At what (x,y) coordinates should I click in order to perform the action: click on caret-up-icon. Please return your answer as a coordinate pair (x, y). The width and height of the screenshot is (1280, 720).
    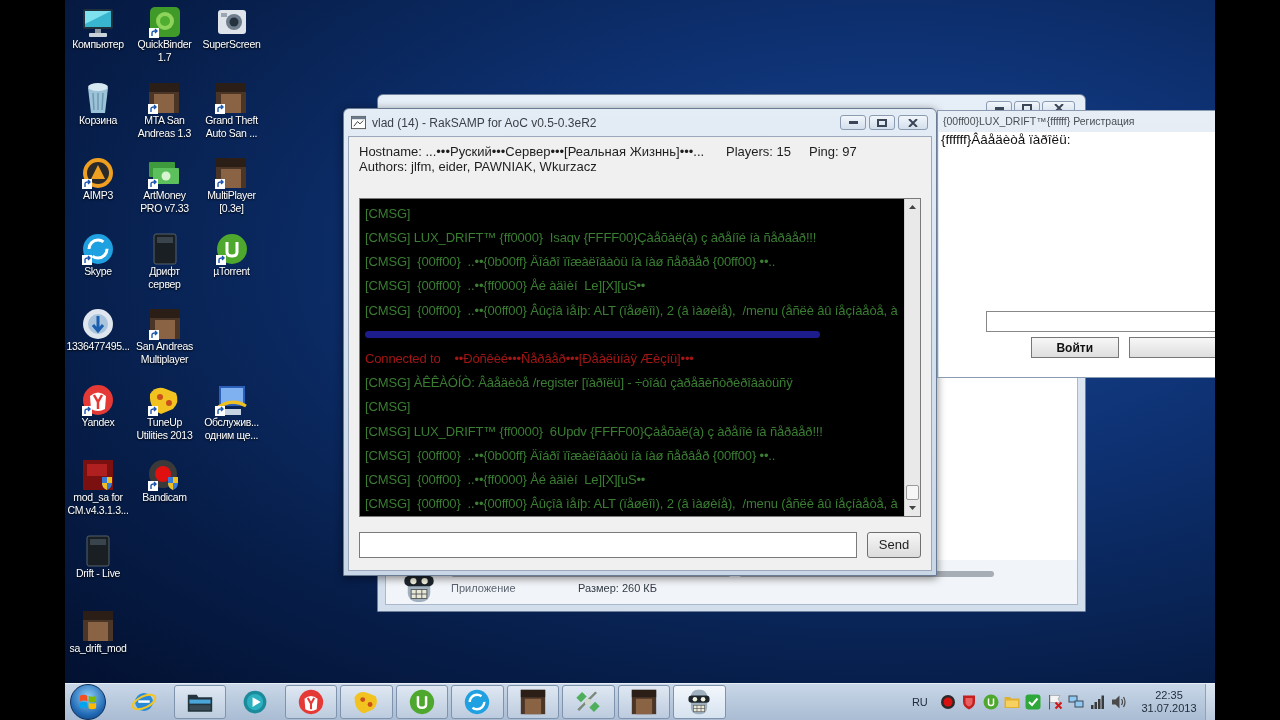
    Looking at the image, I should click on (912, 207).